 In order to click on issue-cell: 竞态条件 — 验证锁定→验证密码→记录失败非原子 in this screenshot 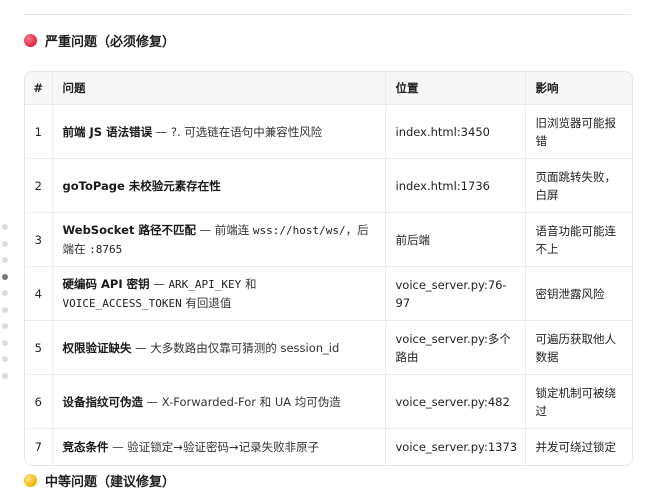, I will do `click(219, 446)`.